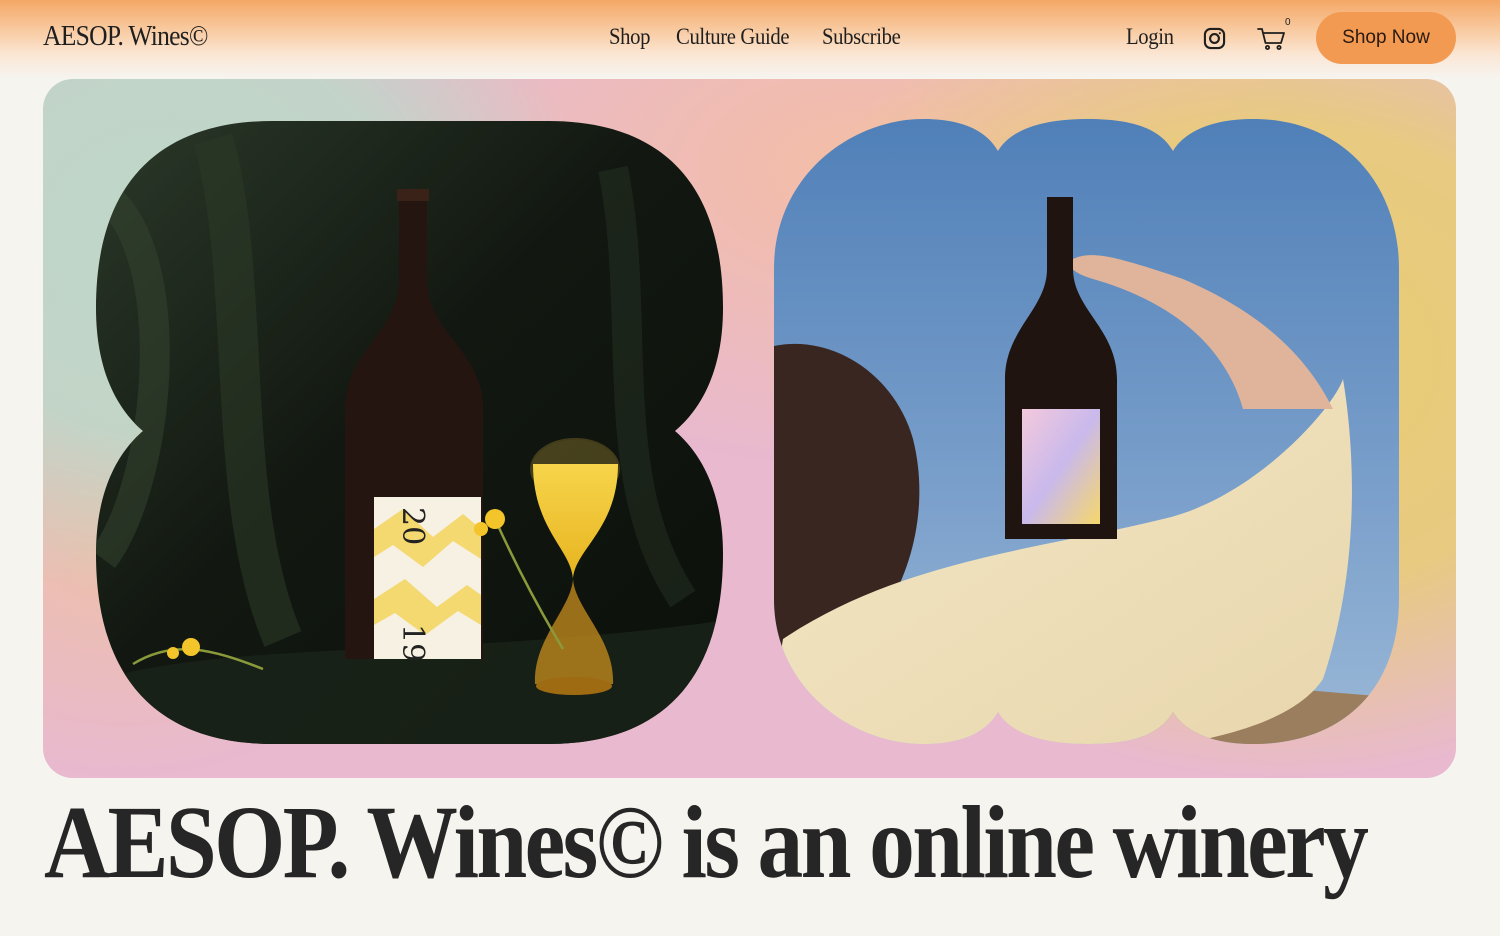 The height and width of the screenshot is (936, 1500). Describe the element at coordinates (412, 526) in the screenshot. I see `bottle-label-year-top: 20` at that location.